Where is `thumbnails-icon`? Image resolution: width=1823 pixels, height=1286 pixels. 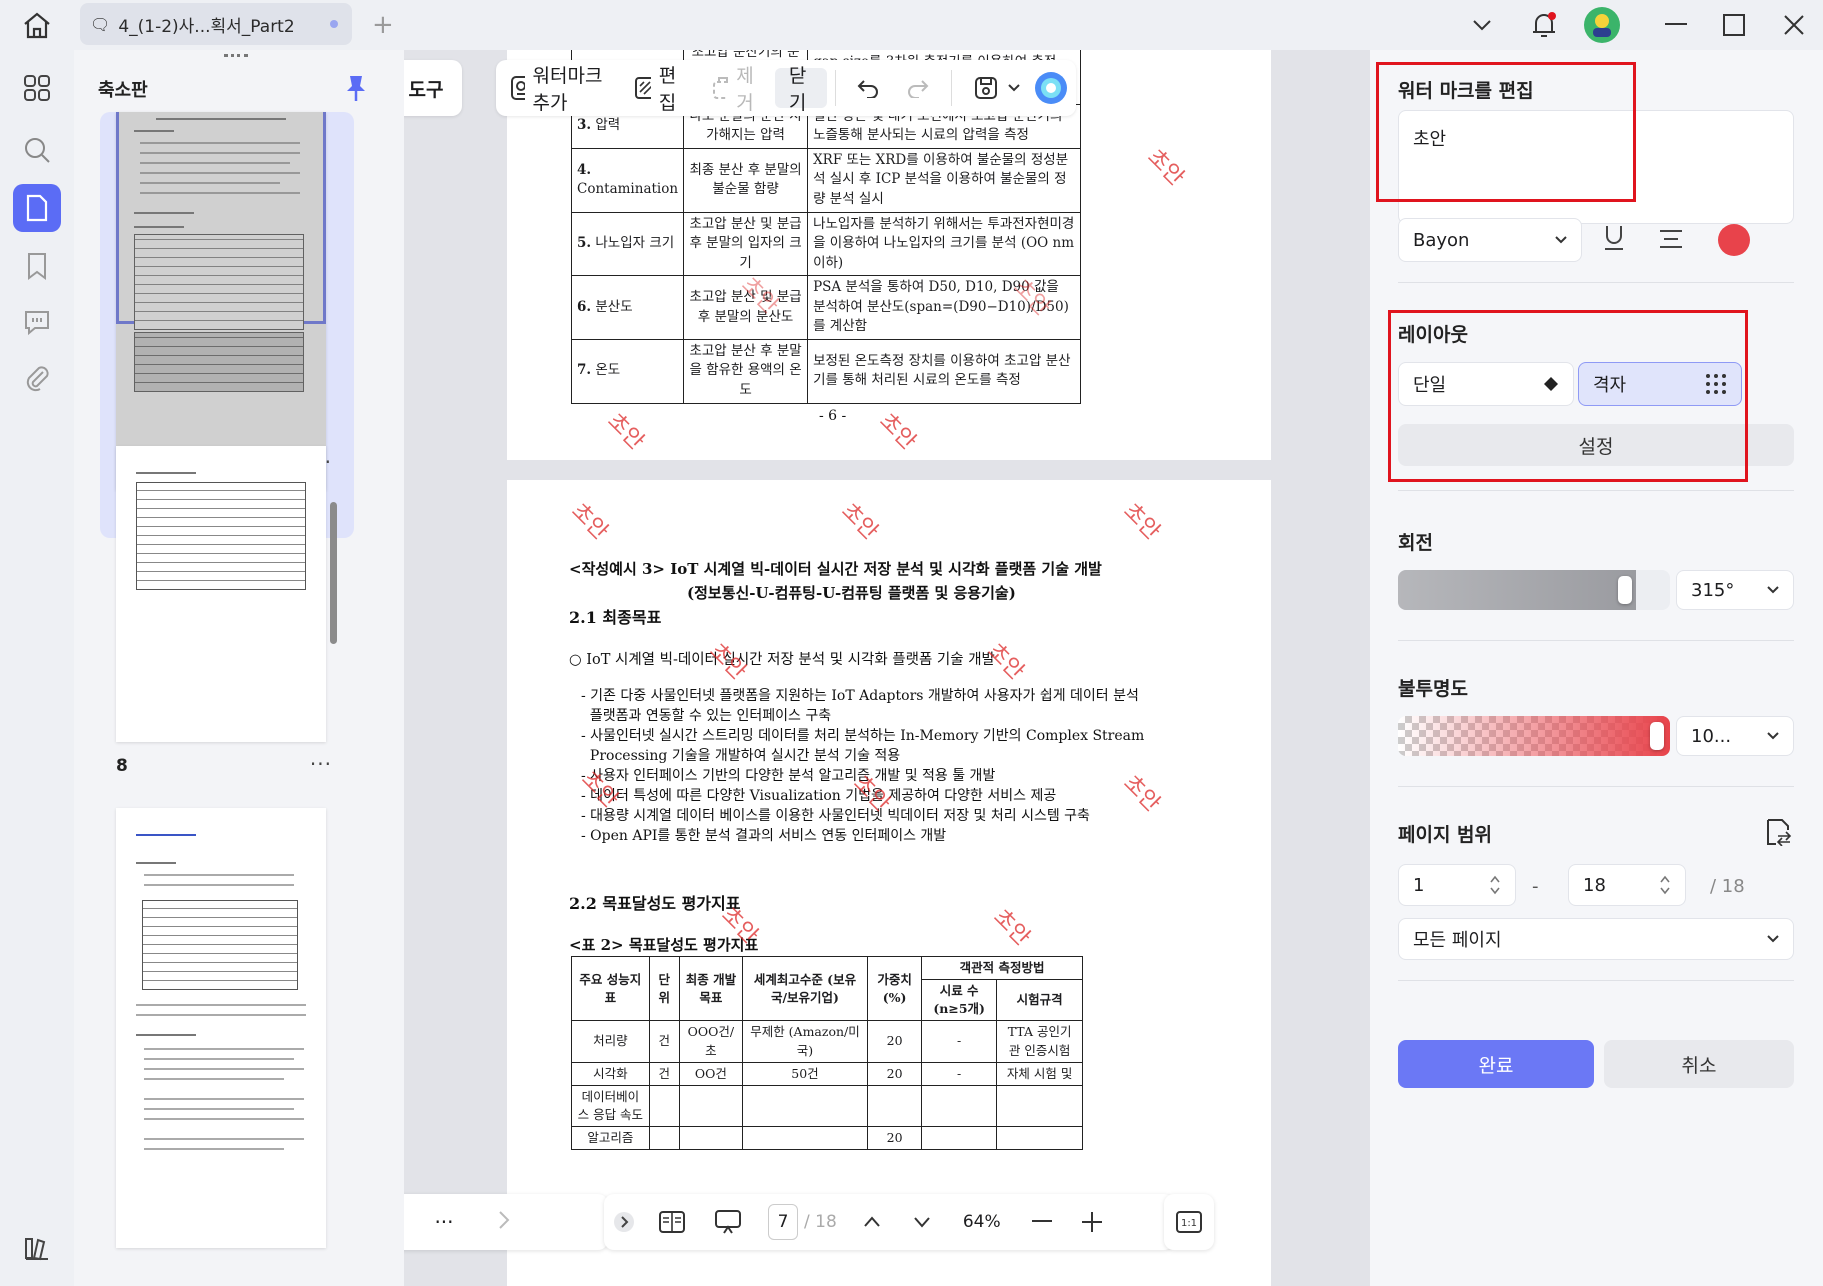 thumbnails-icon is located at coordinates (37, 208).